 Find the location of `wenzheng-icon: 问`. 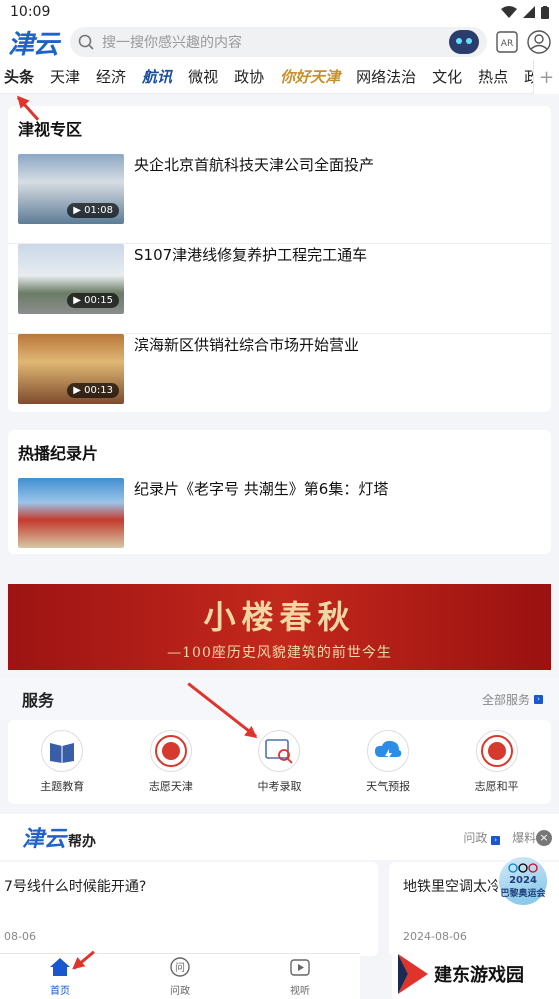

wenzheng-icon: 问 is located at coordinates (180, 968).